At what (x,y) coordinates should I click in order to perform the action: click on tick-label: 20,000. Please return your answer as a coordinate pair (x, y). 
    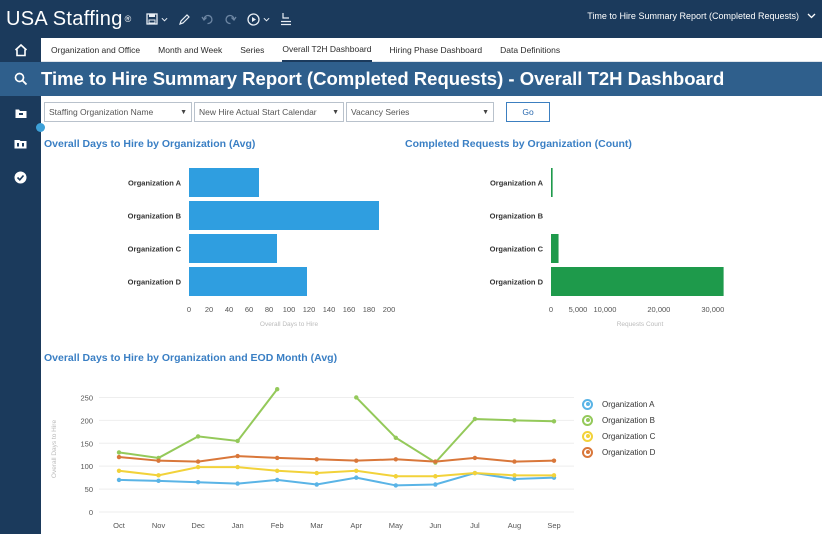
    Looking at the image, I should click on (658, 309).